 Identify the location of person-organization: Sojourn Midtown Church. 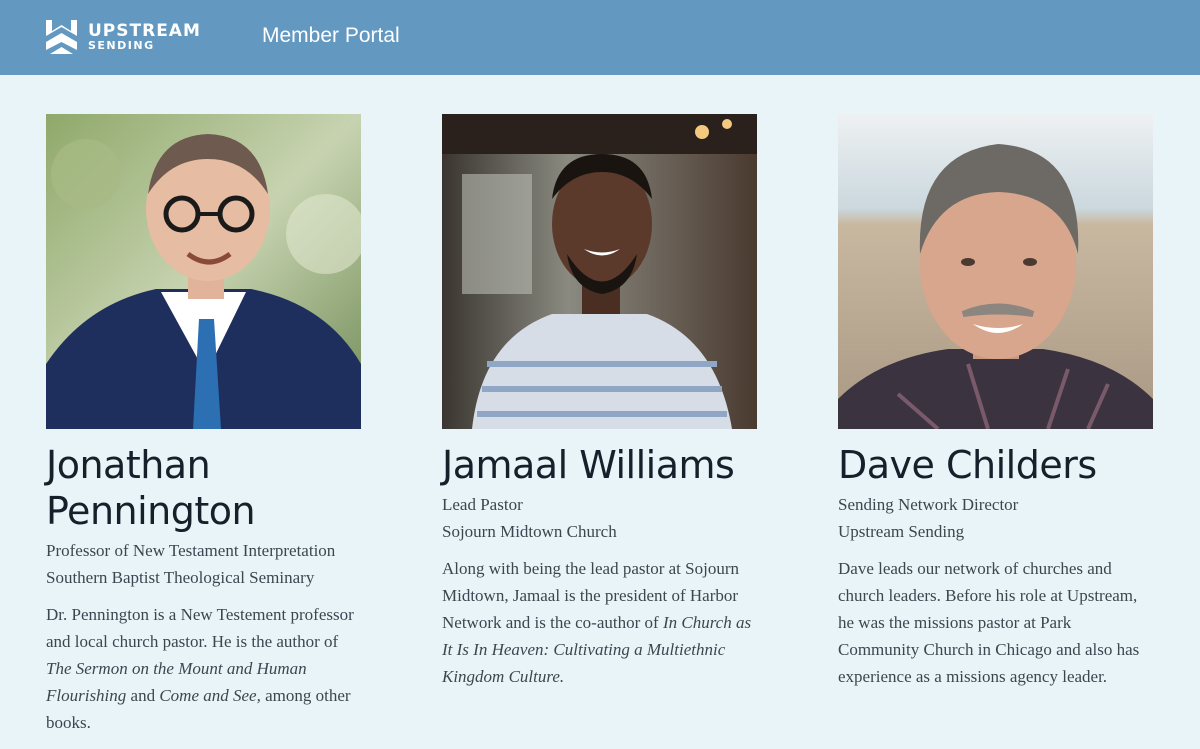
(529, 531).